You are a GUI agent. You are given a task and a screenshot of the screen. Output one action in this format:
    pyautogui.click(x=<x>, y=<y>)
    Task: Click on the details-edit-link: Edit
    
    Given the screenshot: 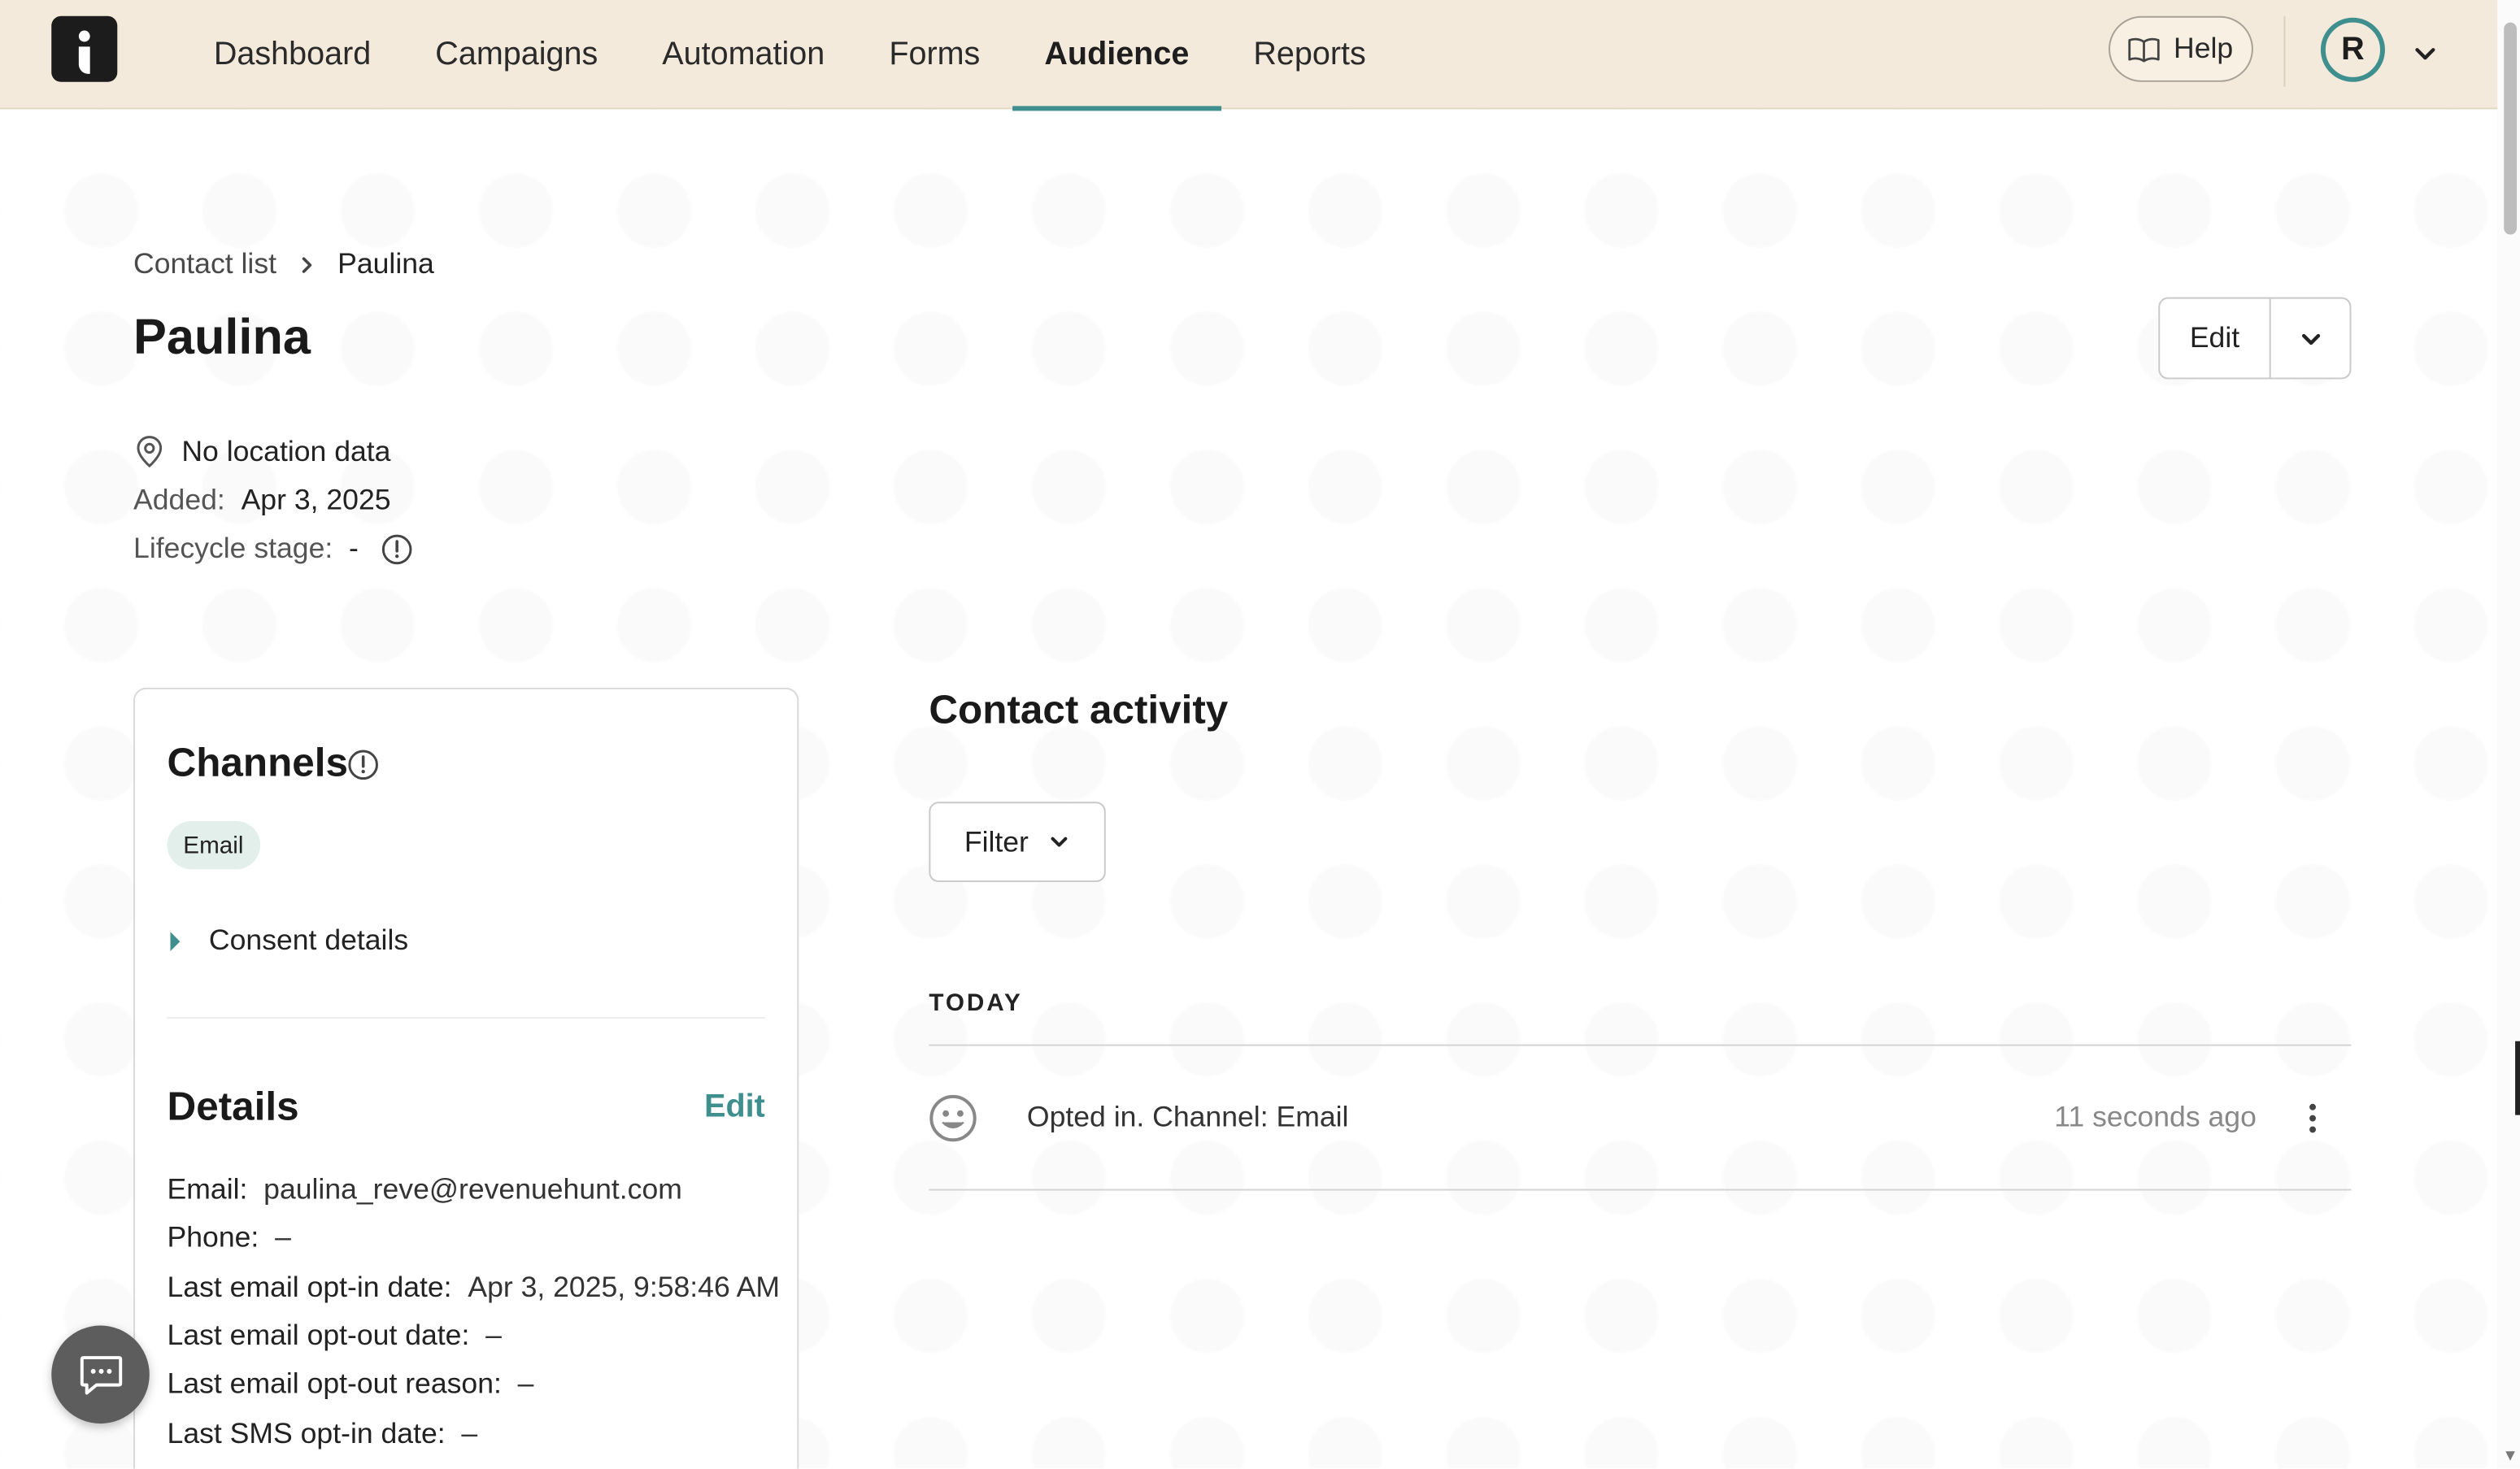 What is the action you would take?
    pyautogui.click(x=734, y=1107)
    